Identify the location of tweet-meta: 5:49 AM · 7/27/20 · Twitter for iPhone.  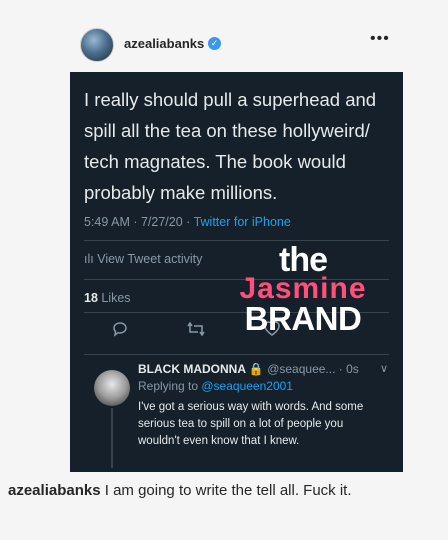
(187, 222).